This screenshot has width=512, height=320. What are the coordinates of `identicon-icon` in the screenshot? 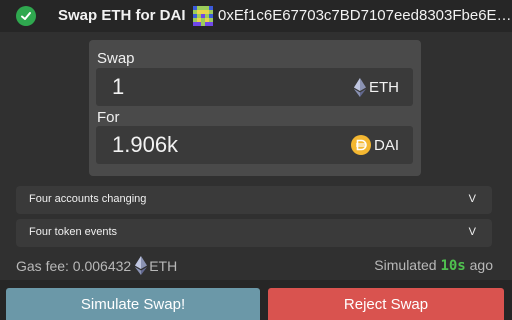 It's located at (203, 16).